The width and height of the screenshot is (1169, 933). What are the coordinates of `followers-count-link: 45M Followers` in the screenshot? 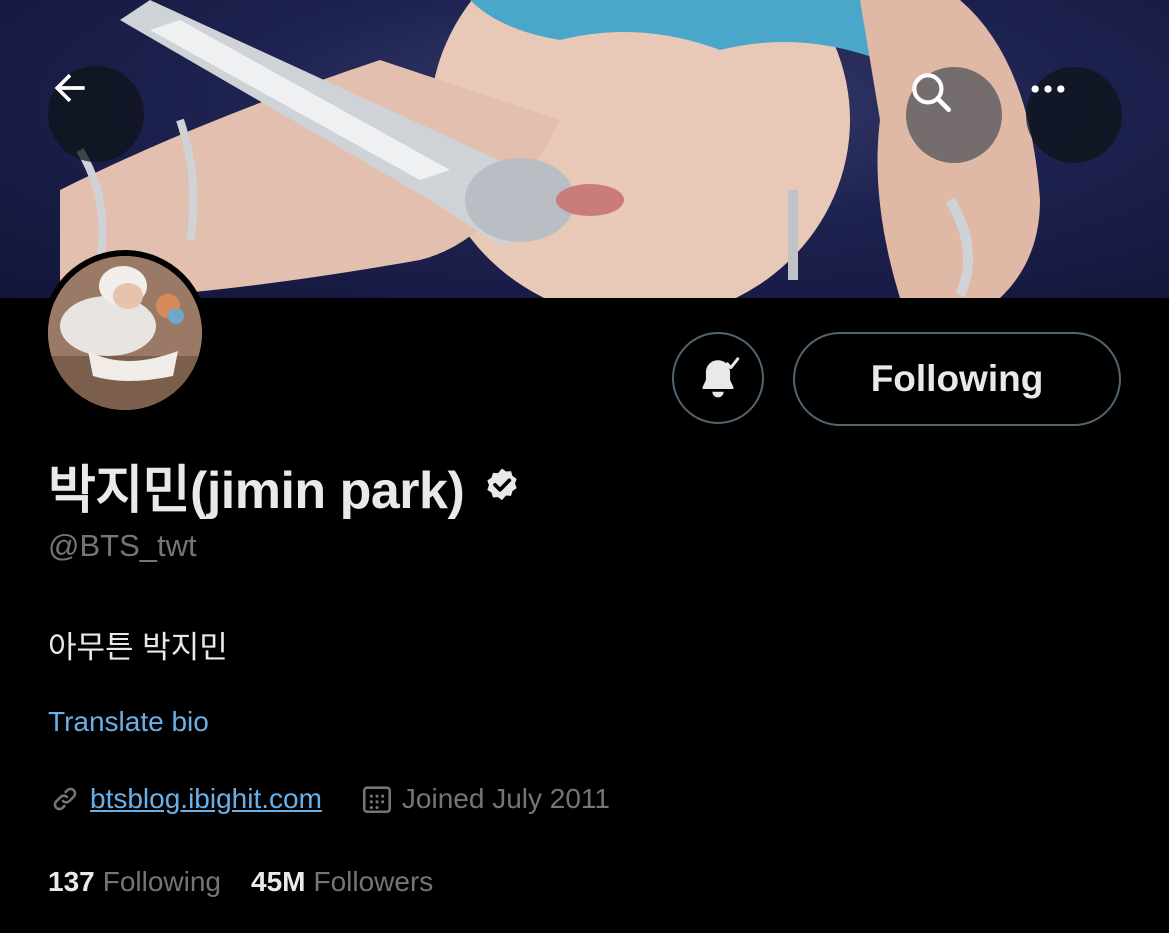 It's located at (342, 882).